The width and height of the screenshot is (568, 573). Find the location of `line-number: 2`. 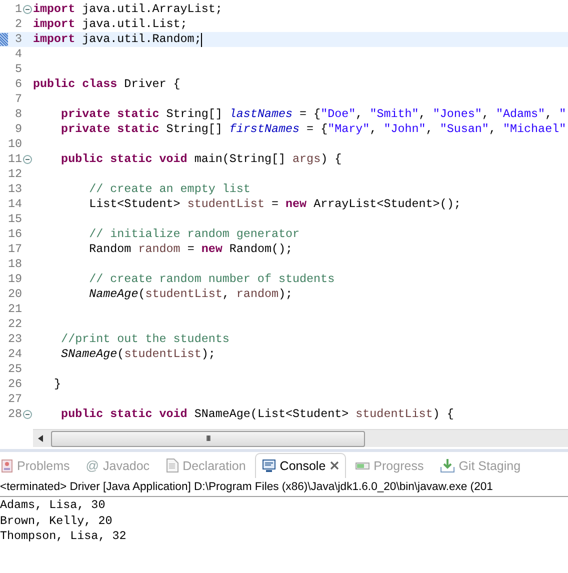

line-number: 2 is located at coordinates (18, 24).